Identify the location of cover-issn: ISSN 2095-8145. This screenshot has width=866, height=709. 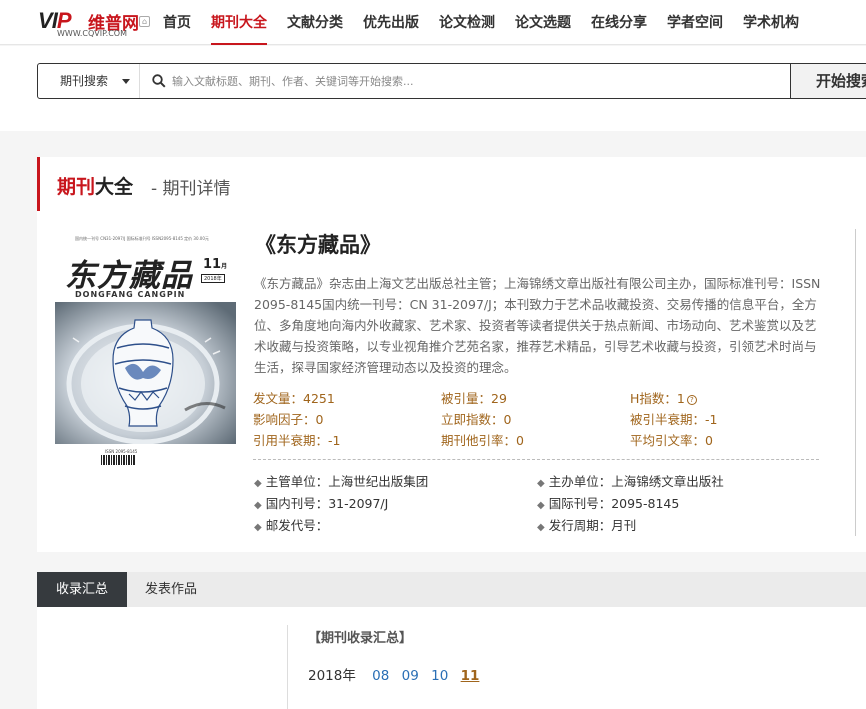
(121, 451).